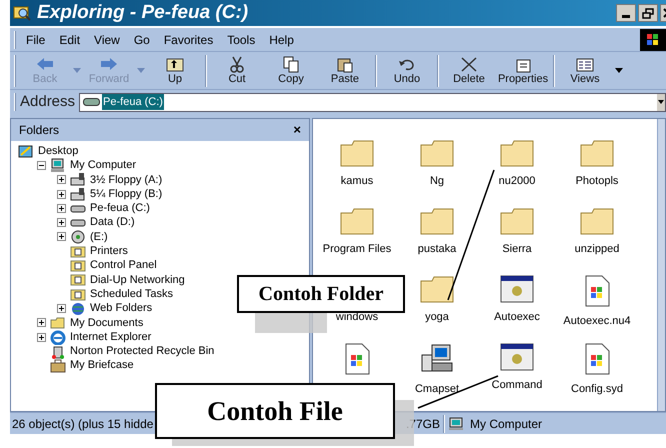 This screenshot has height=448, width=666. I want to click on delete-button: Delete, so click(469, 70).